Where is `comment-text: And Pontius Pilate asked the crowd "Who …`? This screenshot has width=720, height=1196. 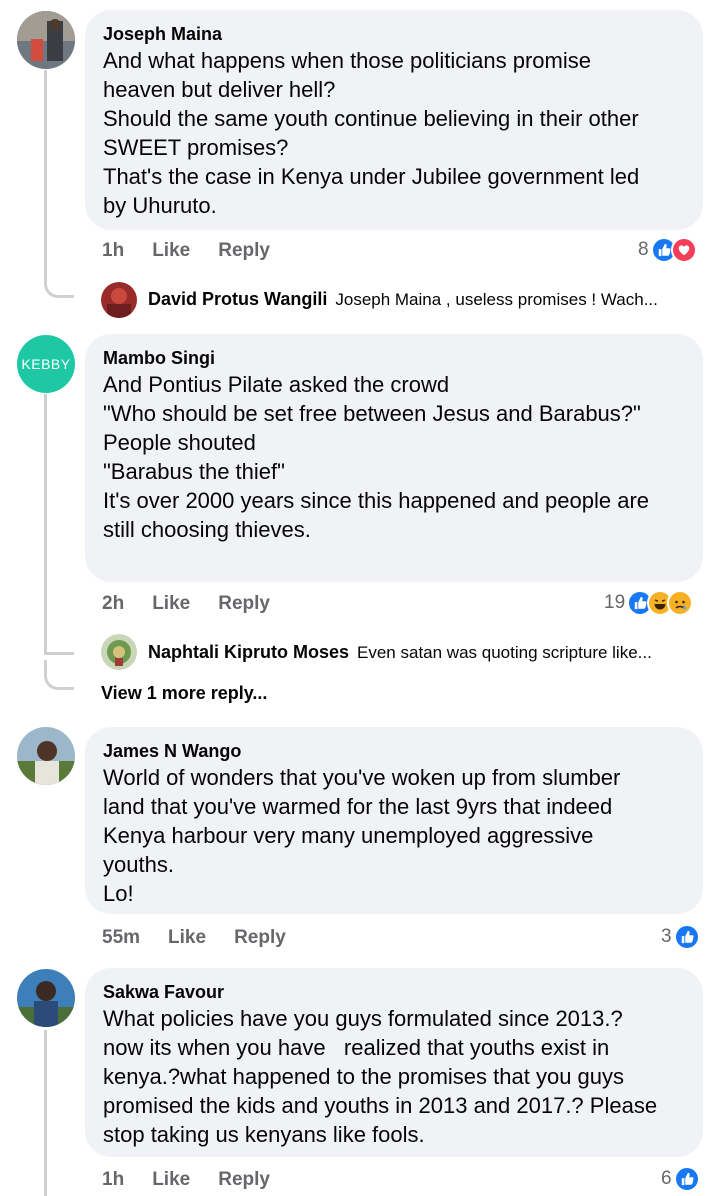
comment-text: And Pontius Pilate asked the crowd "Who … is located at coordinates (376, 457).